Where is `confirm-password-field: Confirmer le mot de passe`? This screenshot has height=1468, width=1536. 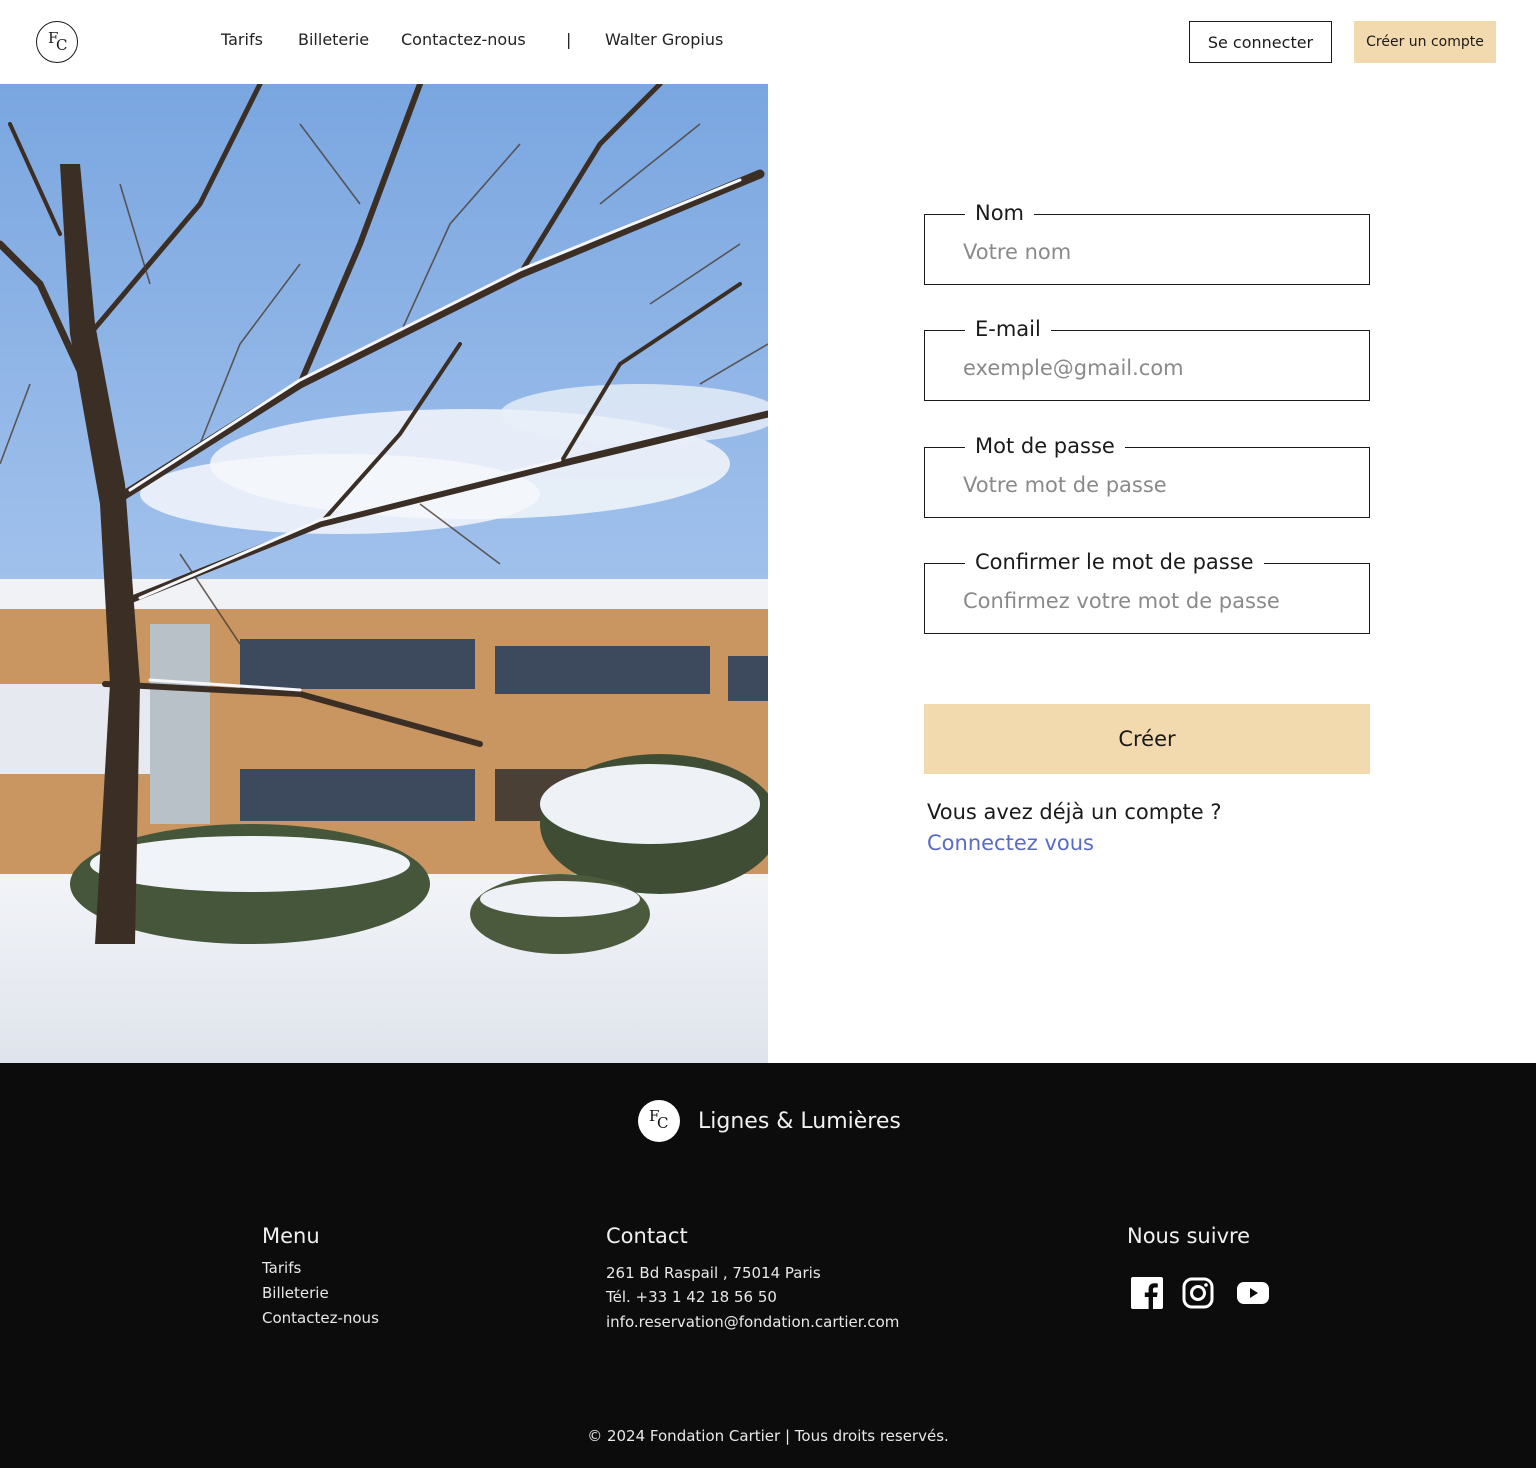
confirm-password-field: Confirmer le mot de passe is located at coordinates (1147, 590).